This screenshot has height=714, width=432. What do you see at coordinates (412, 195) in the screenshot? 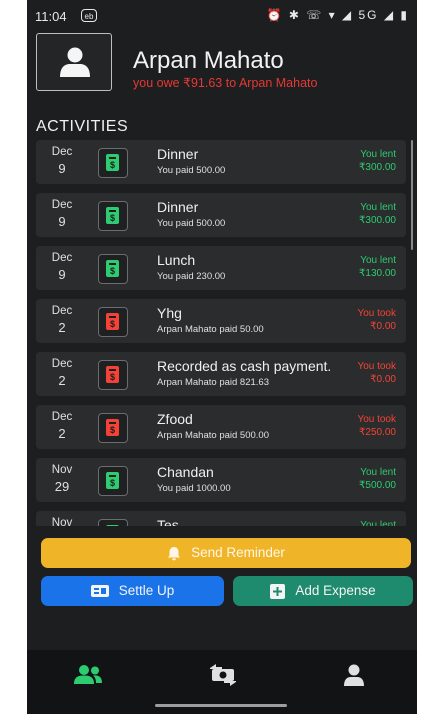
I see `list-scrollbar` at bounding box center [412, 195].